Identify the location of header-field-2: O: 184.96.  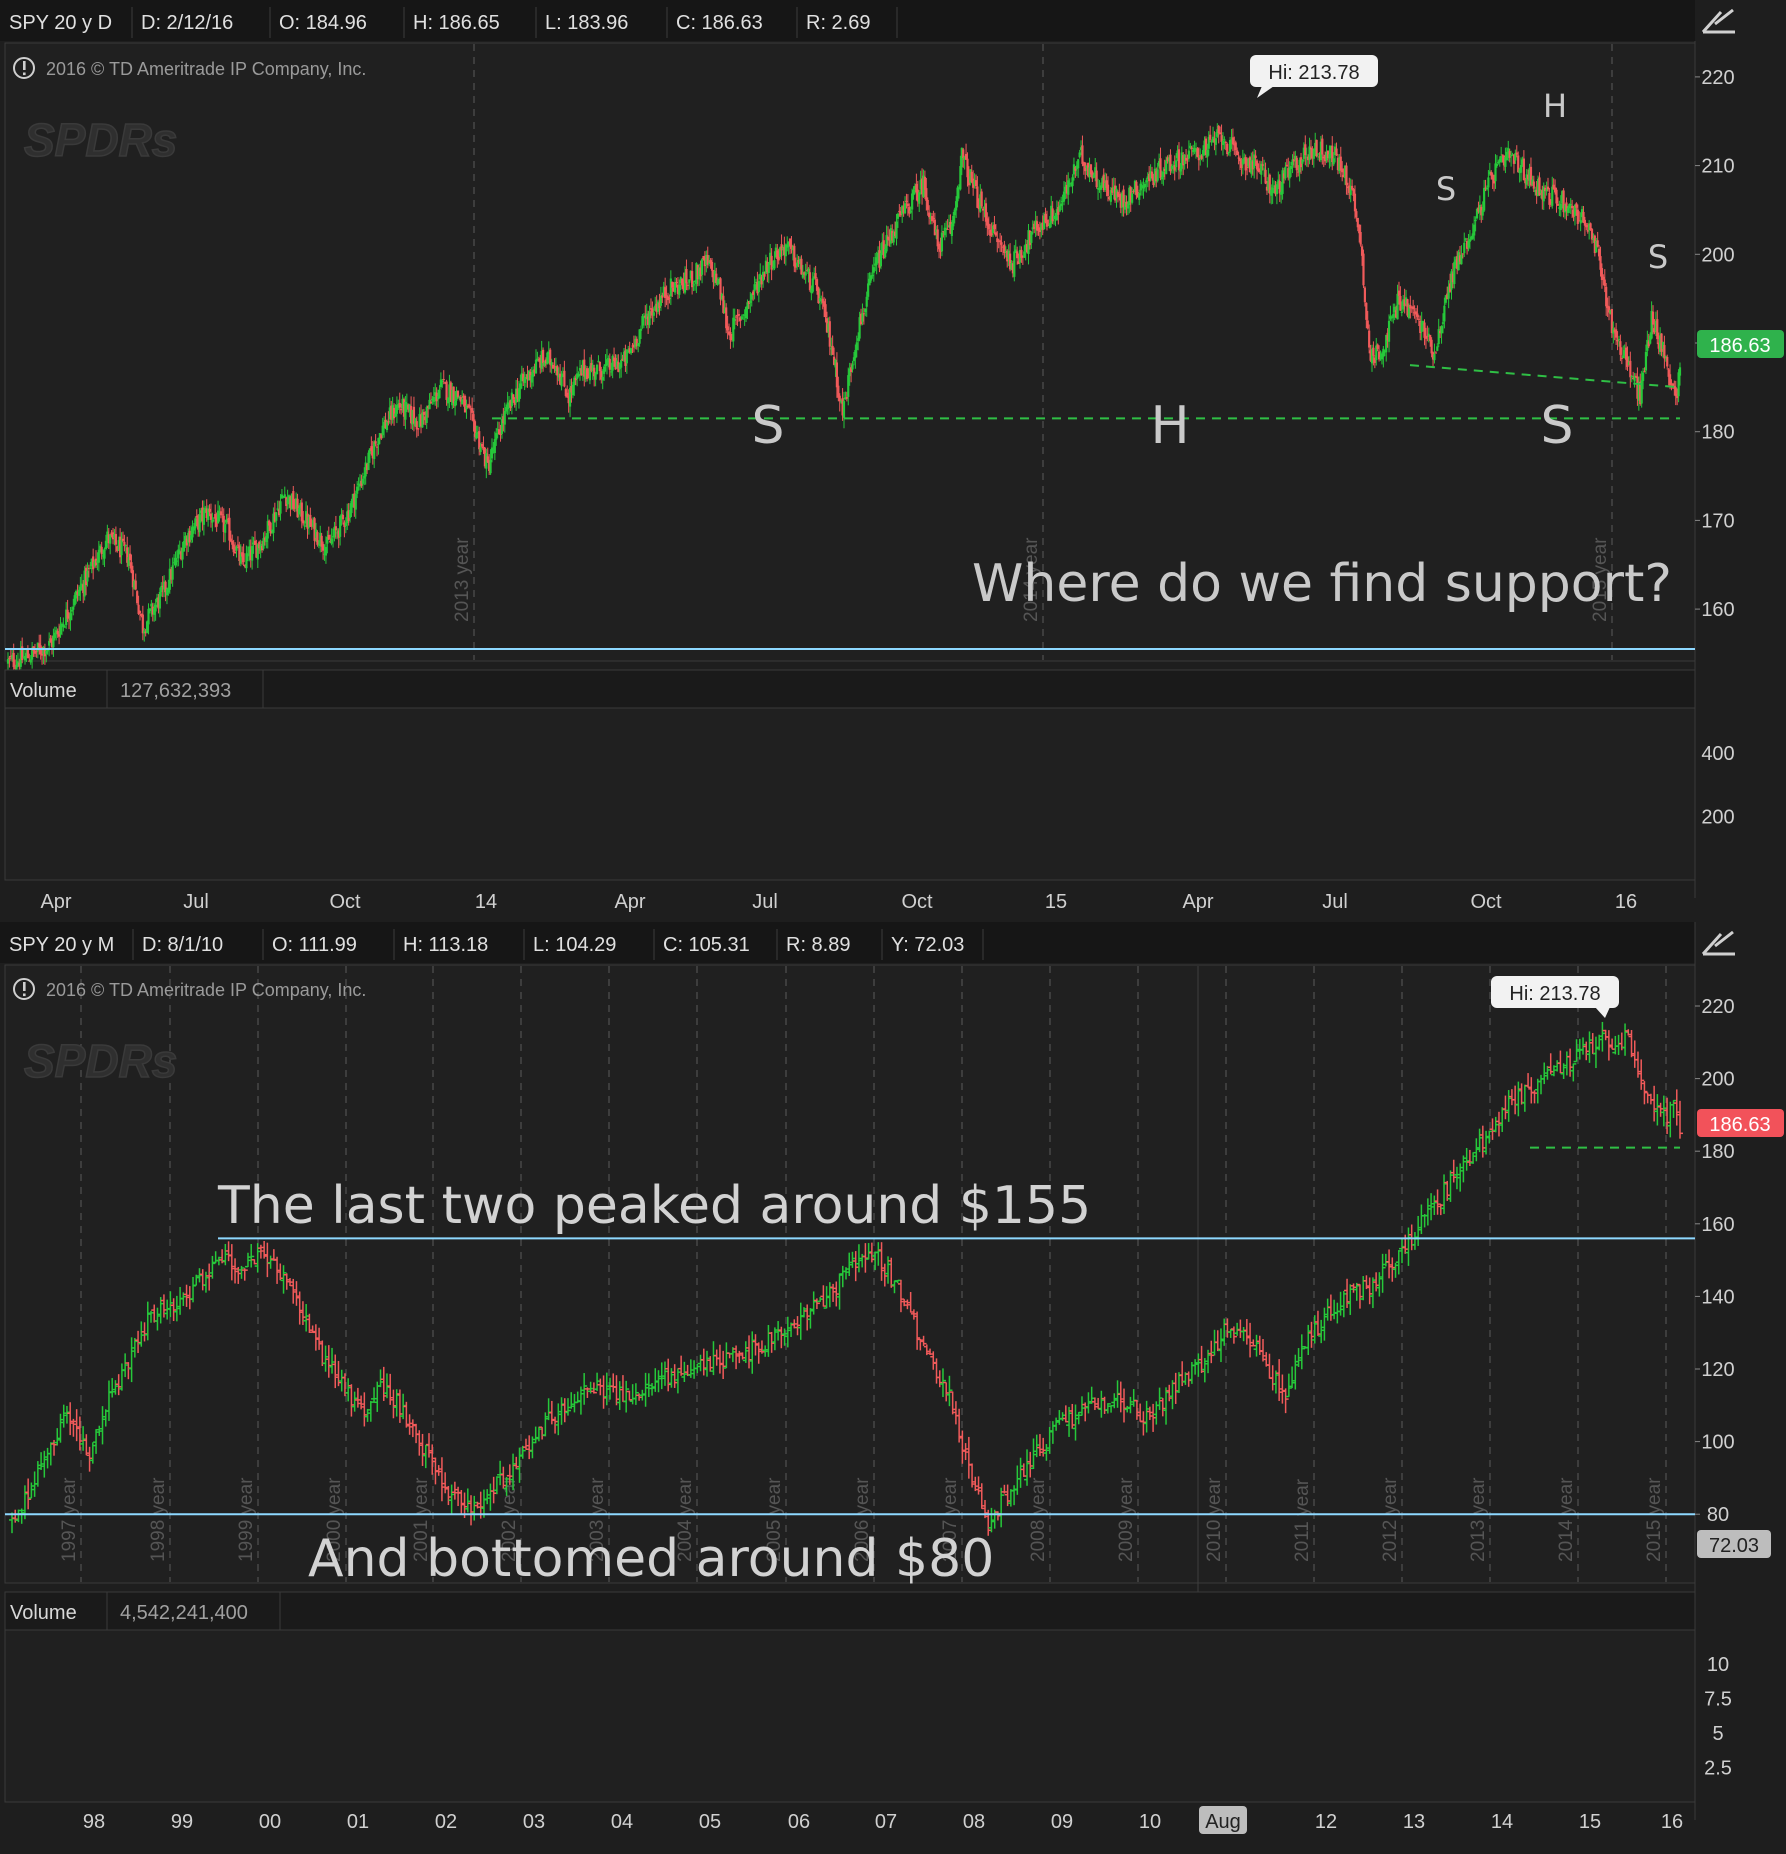
(323, 23).